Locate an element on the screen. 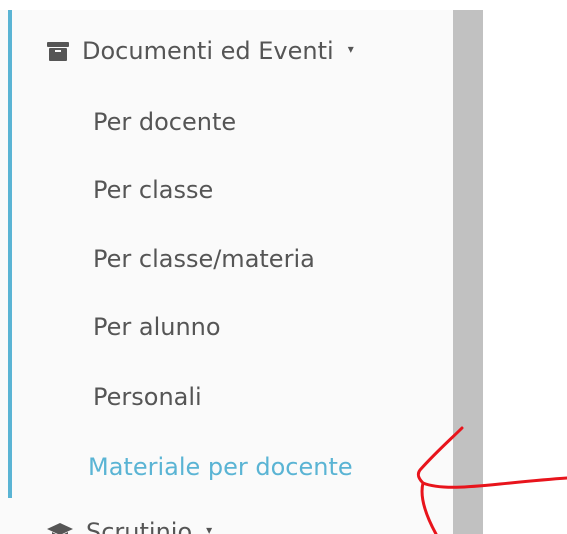 Image resolution: width=567 pixels, height=534 pixels. graduation-cap-icon is located at coordinates (60, 527).